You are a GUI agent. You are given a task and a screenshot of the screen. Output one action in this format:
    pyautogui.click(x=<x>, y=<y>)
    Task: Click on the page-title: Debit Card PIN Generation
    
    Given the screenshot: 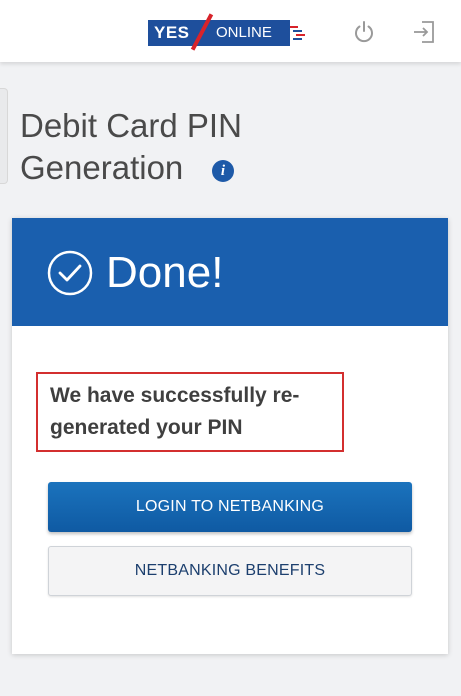 What is the action you would take?
    pyautogui.click(x=131, y=146)
    